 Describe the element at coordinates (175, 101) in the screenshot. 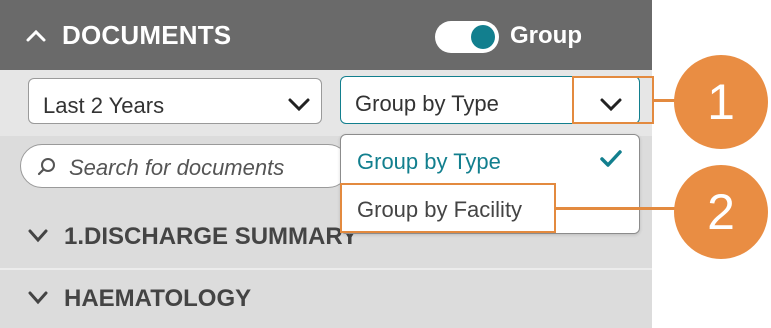

I see `date-range-select: Last 2 Years` at that location.